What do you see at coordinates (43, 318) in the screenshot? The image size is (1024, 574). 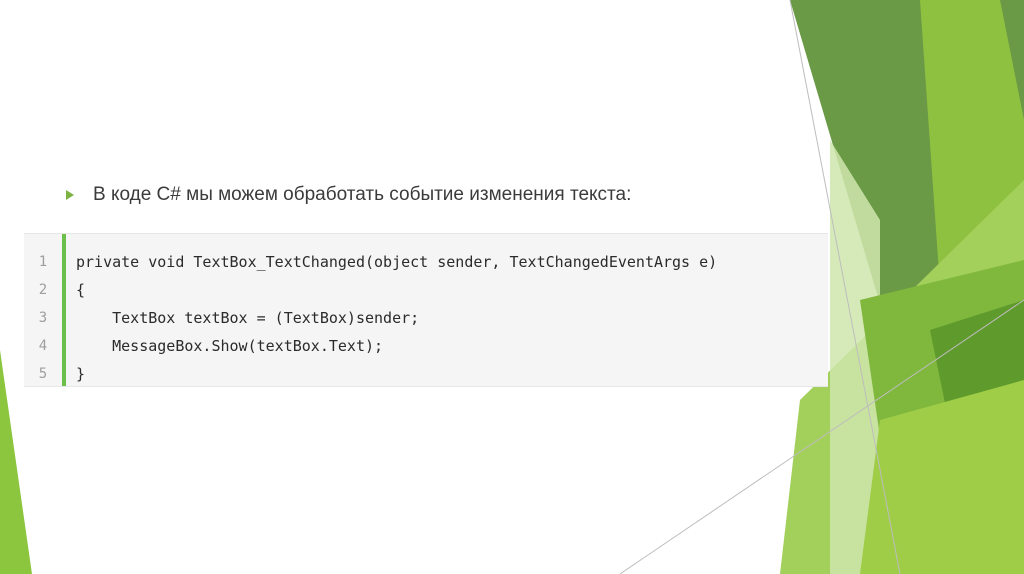 I see `line-number: 3` at bounding box center [43, 318].